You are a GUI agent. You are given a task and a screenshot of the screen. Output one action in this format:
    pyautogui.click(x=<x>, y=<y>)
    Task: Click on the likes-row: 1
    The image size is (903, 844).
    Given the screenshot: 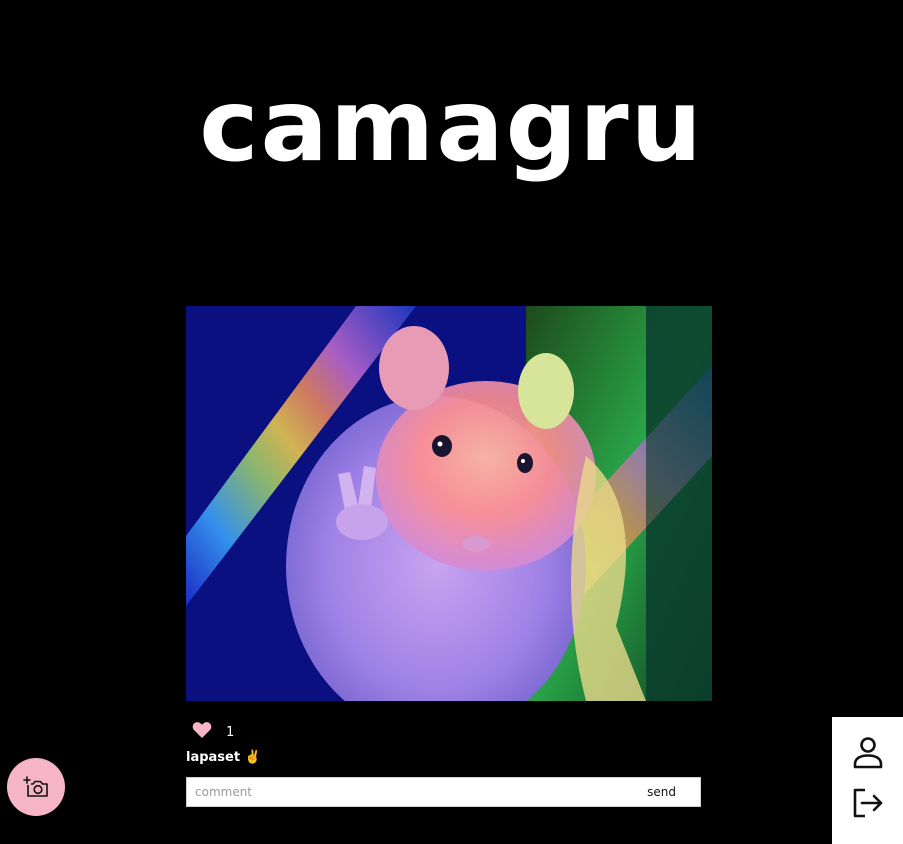 What is the action you would take?
    pyautogui.click(x=449, y=732)
    